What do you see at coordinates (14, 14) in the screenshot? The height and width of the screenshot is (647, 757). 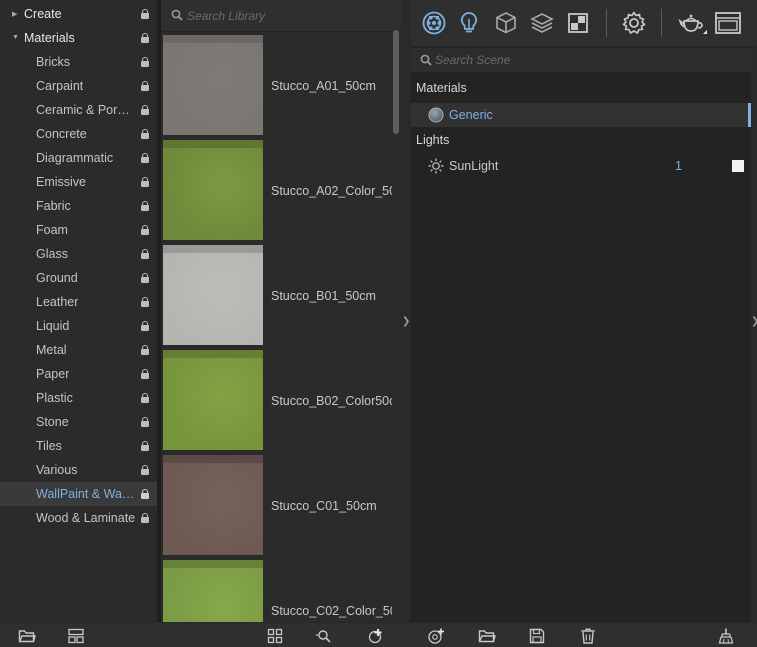 I see `chevron-right-icon: ▶` at bounding box center [14, 14].